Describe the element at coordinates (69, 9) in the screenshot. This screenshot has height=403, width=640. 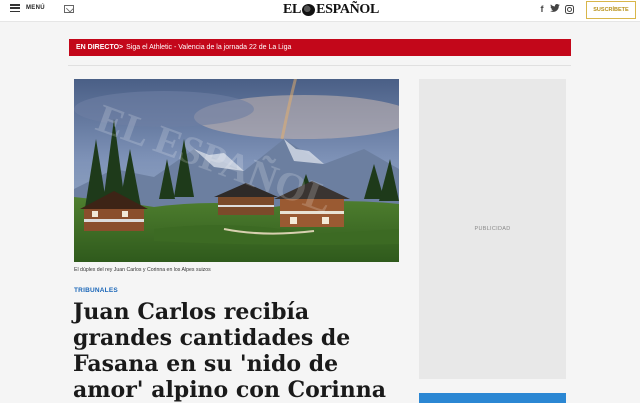
I see `mail-icon` at that location.